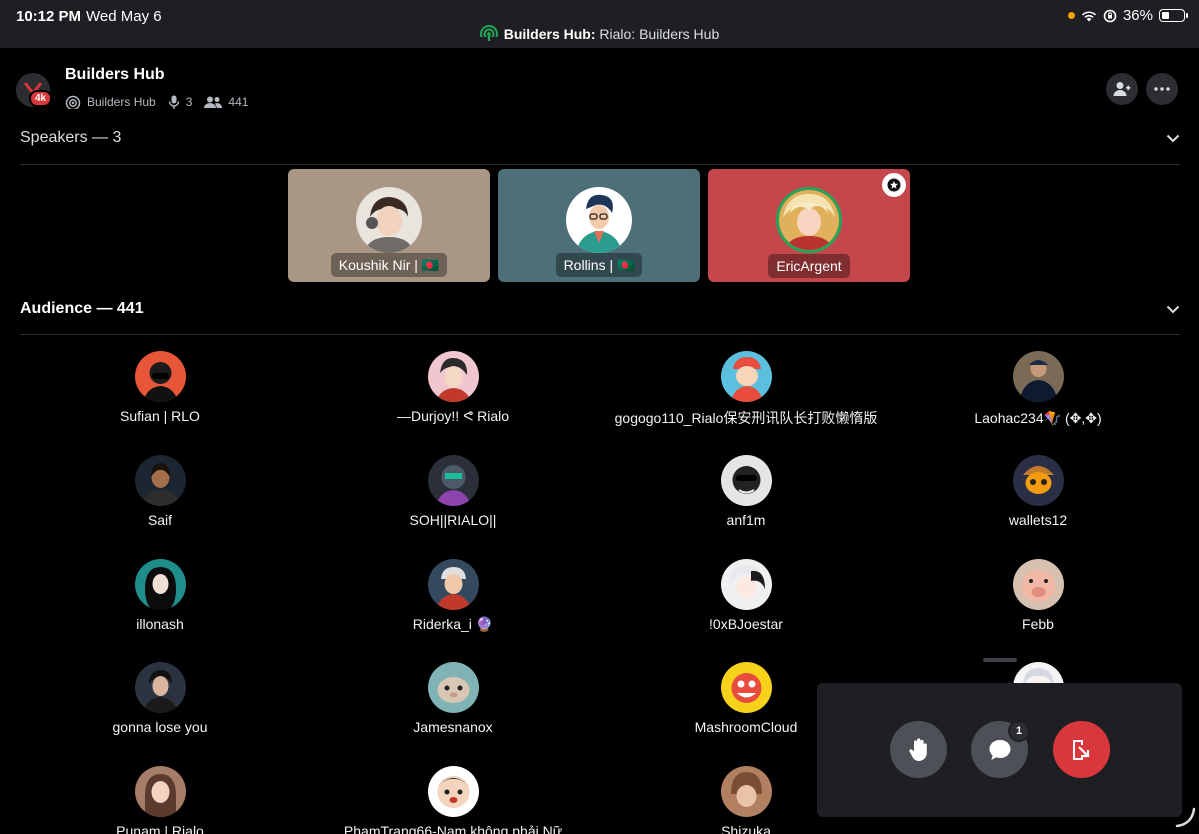 The height and width of the screenshot is (834, 1199). I want to click on audience-member-name: SOH||RIALO||, so click(453, 520).